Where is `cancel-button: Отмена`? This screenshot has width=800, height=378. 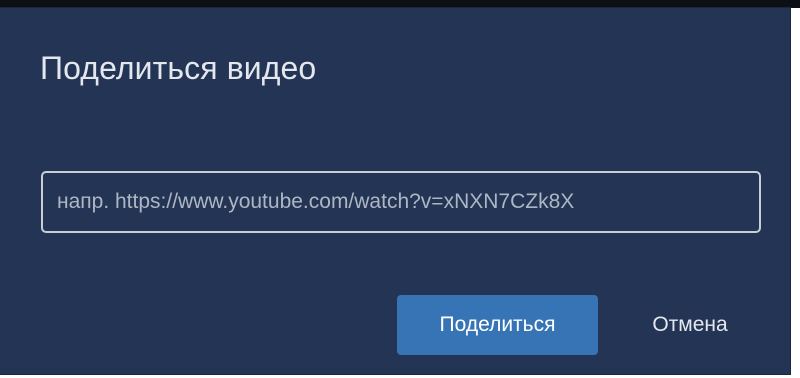 cancel-button: Отмена is located at coordinates (690, 325).